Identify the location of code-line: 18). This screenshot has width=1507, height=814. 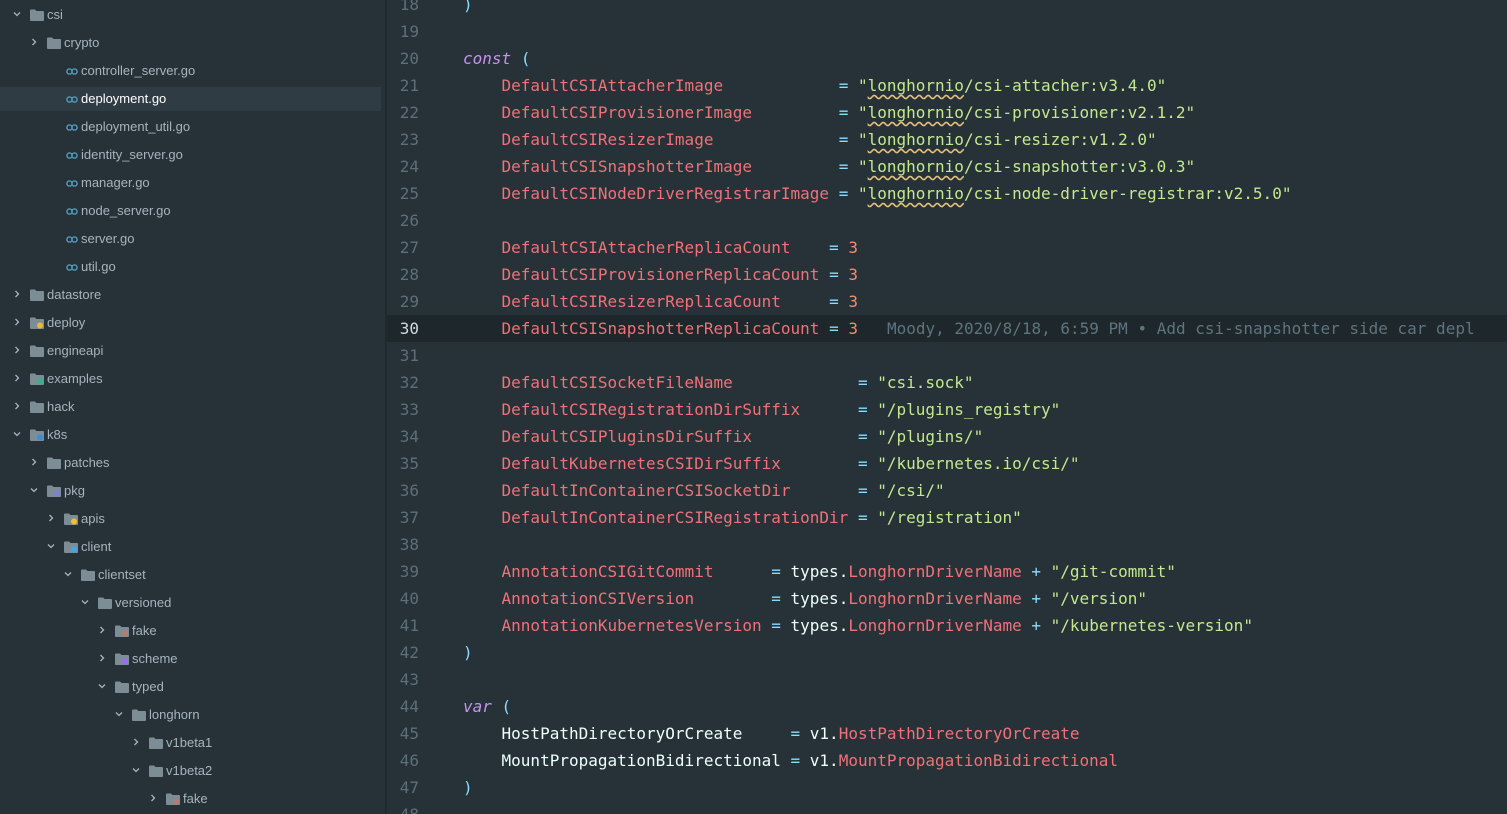
(947, 9).